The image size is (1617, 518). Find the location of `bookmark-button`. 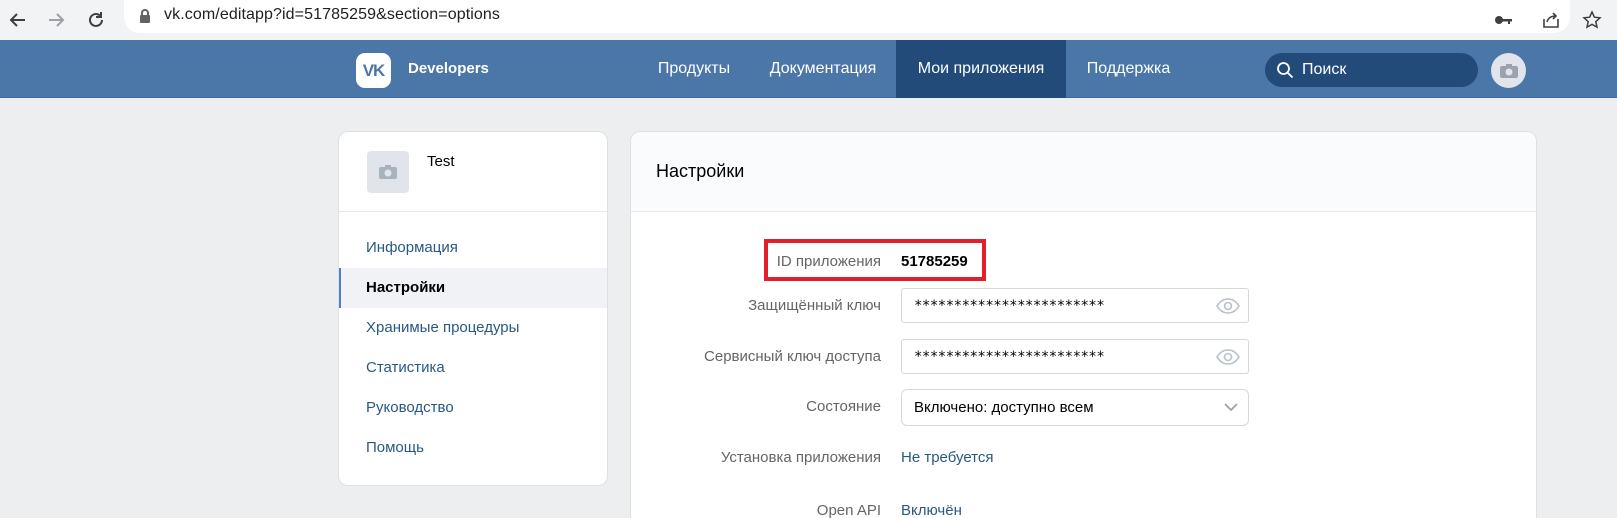

bookmark-button is located at coordinates (1592, 20).